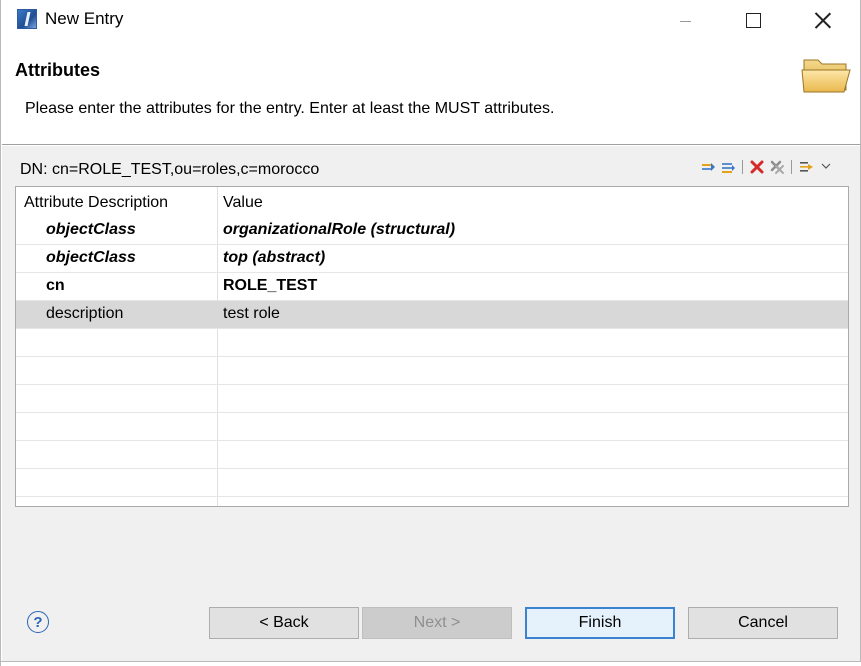  Describe the element at coordinates (777, 167) in the screenshot. I see `delete-all-icon` at that location.